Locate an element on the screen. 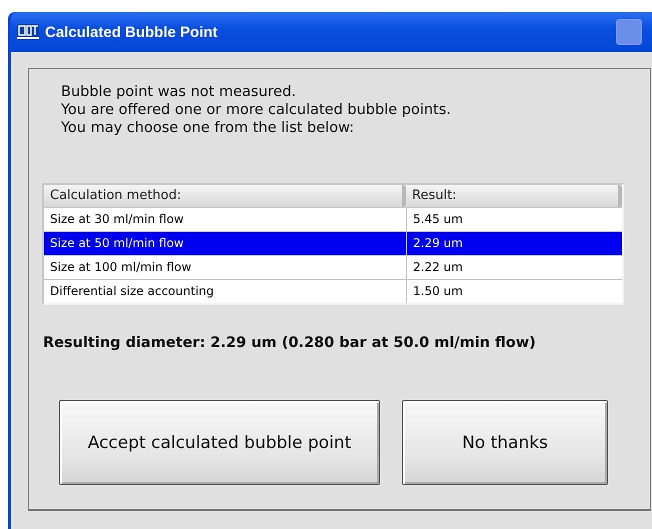 The height and width of the screenshot is (529, 652). table-cell-text: Size at 30 ml/min flow is located at coordinates (117, 219).